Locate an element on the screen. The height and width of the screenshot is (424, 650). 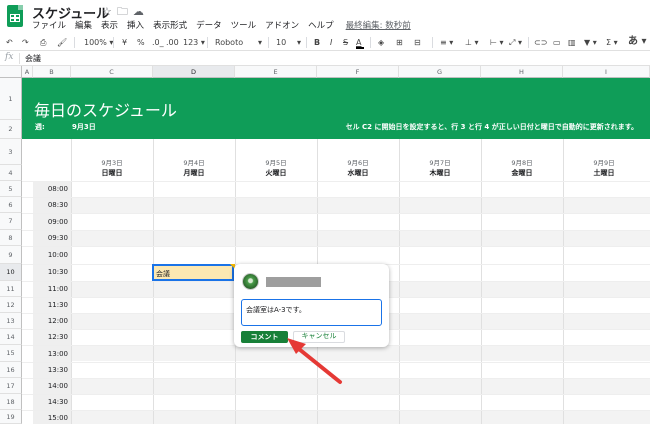
menu-data: データ is located at coordinates (209, 25).